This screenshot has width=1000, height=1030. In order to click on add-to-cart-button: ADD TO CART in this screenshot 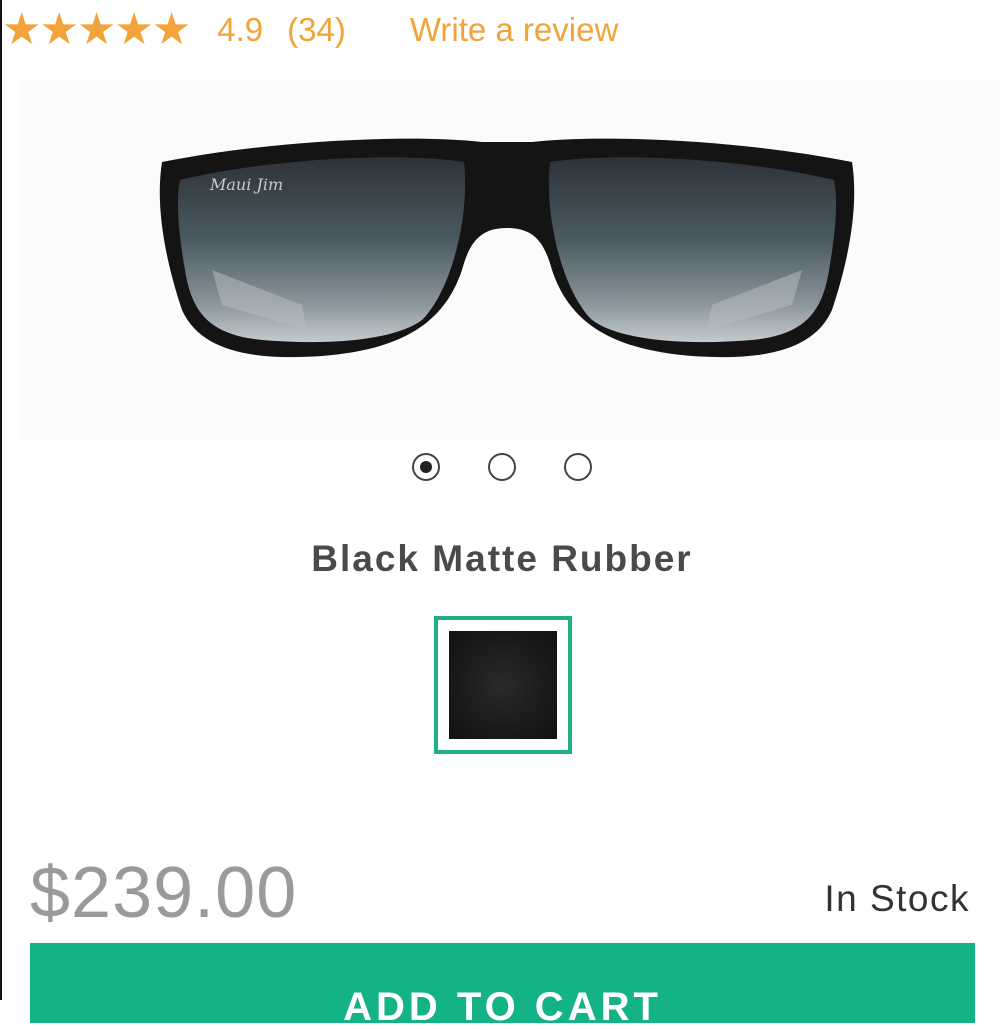, I will do `click(502, 986)`.